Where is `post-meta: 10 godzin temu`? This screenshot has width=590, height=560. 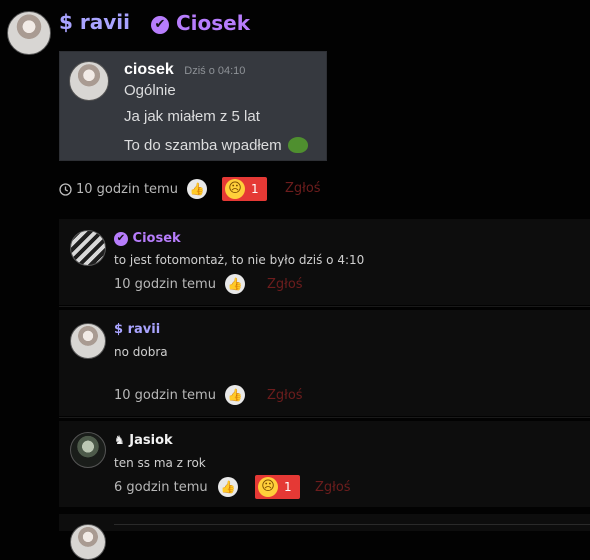 post-meta: 10 godzin temu is located at coordinates (118, 189).